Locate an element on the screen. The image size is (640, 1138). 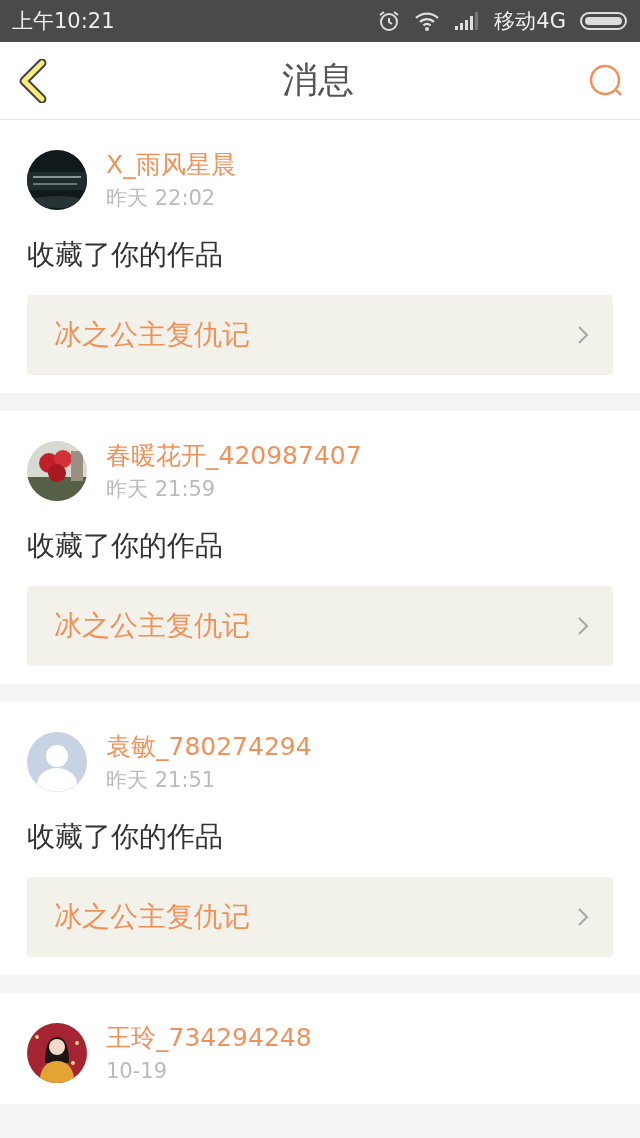
message-time: 昨天 21:59 is located at coordinates (161, 489).